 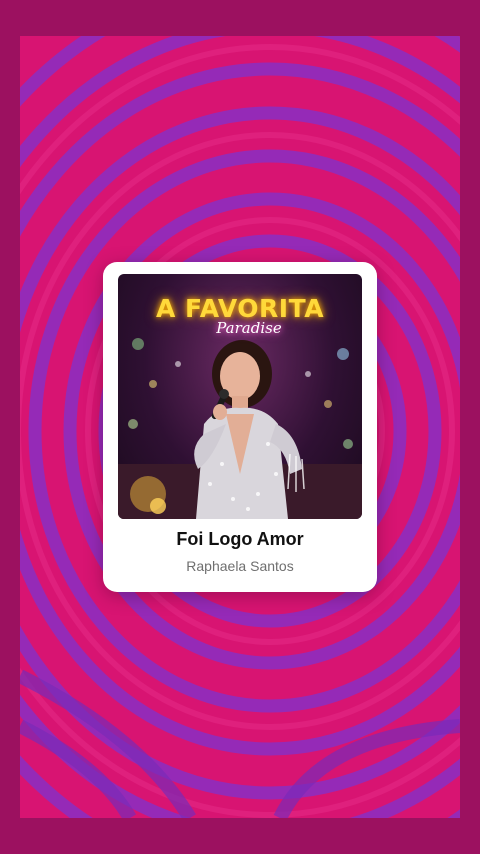 I want to click on artist-name: Raphaela Santos, so click(x=240, y=566).